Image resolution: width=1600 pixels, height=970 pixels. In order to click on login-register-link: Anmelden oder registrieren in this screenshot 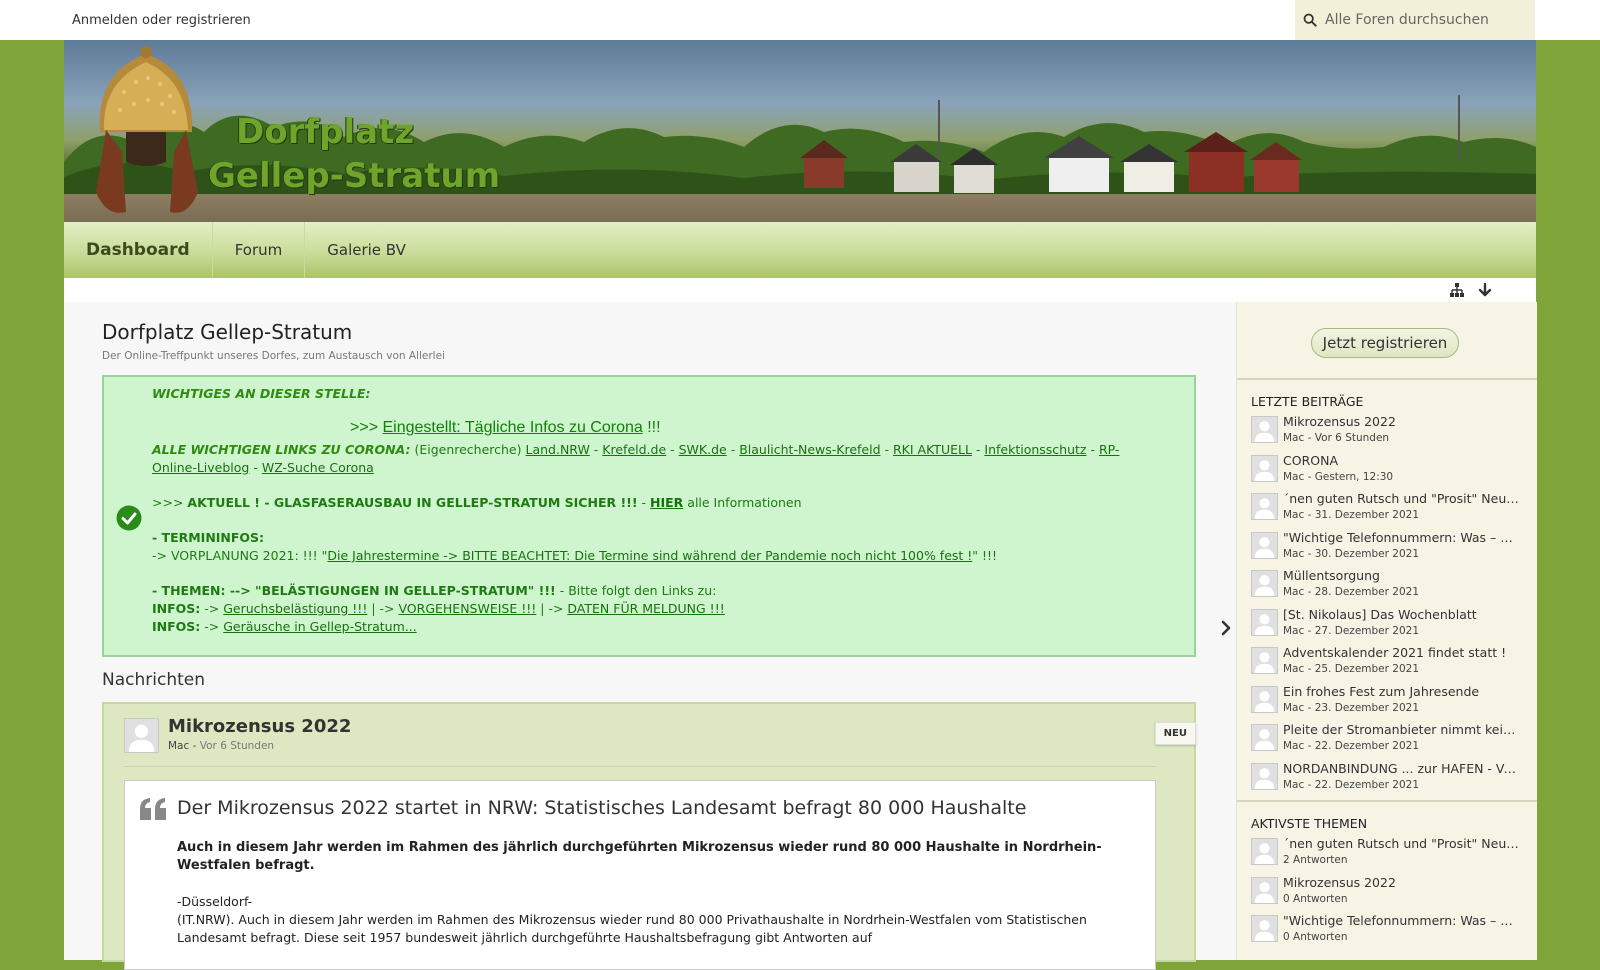, I will do `click(161, 20)`.